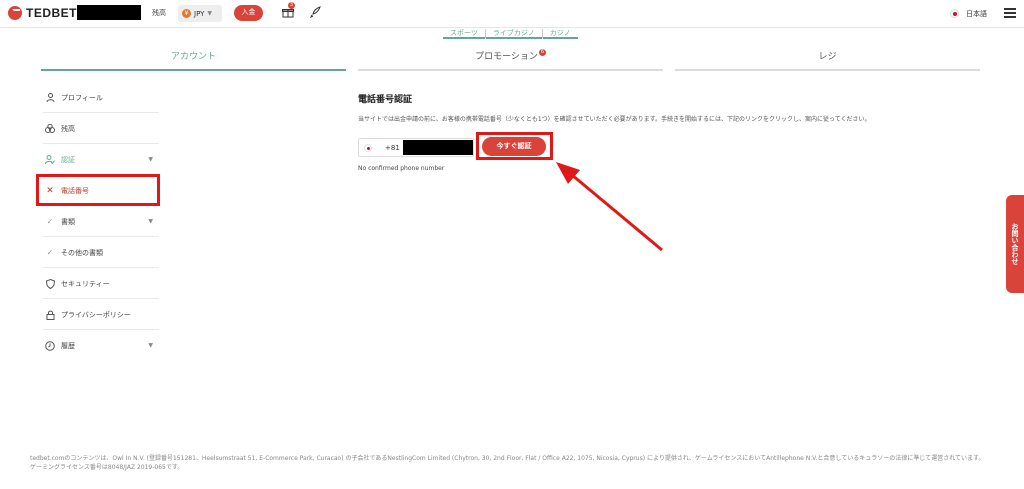  I want to click on gift-badge: 3, so click(291, 5).